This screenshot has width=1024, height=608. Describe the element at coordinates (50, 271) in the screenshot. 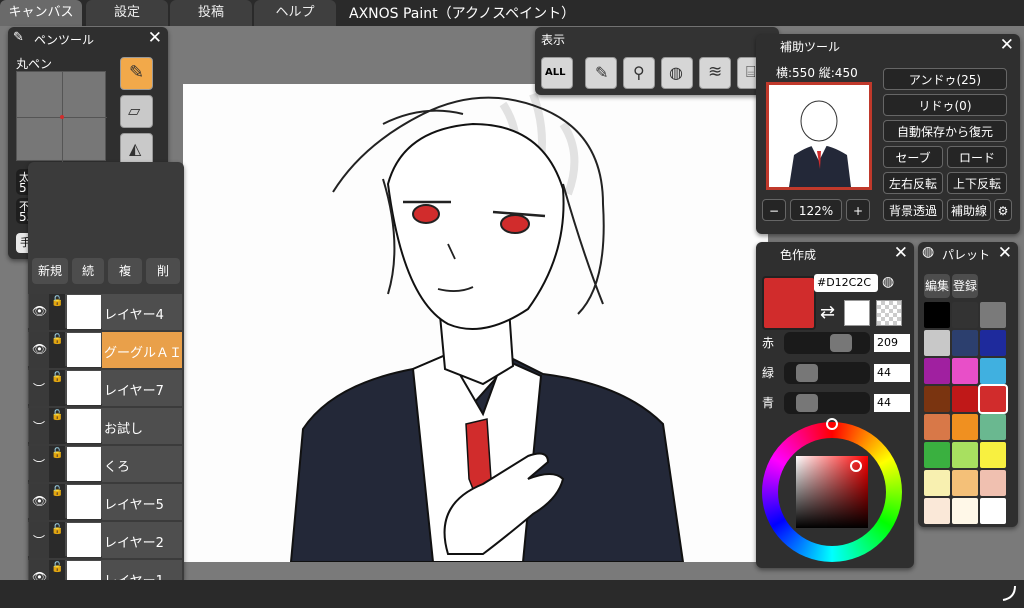

I see `new-layer-button: 新規` at that location.